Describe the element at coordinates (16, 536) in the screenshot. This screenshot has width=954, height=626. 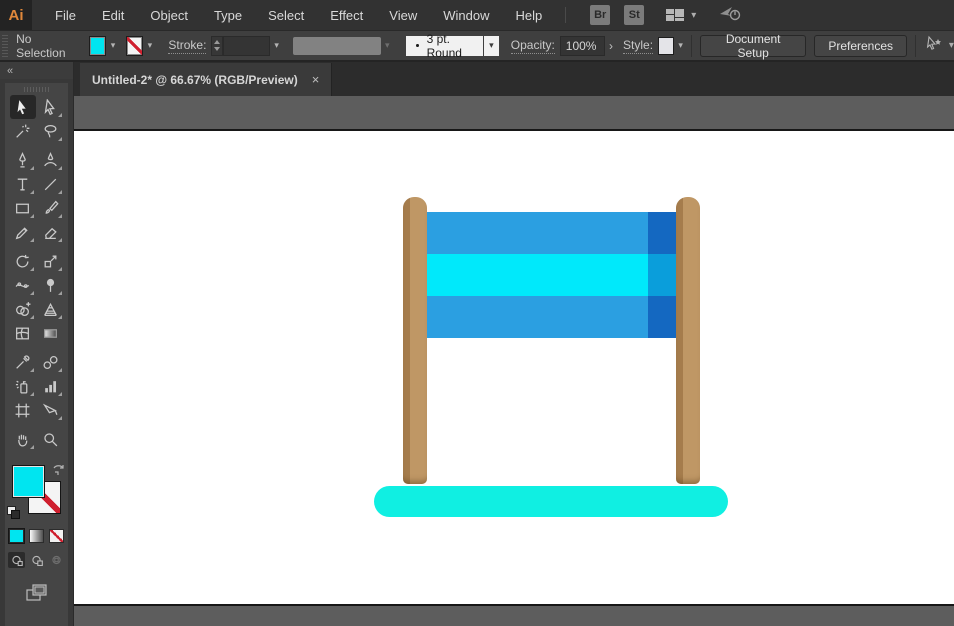
I see `color-button` at that location.